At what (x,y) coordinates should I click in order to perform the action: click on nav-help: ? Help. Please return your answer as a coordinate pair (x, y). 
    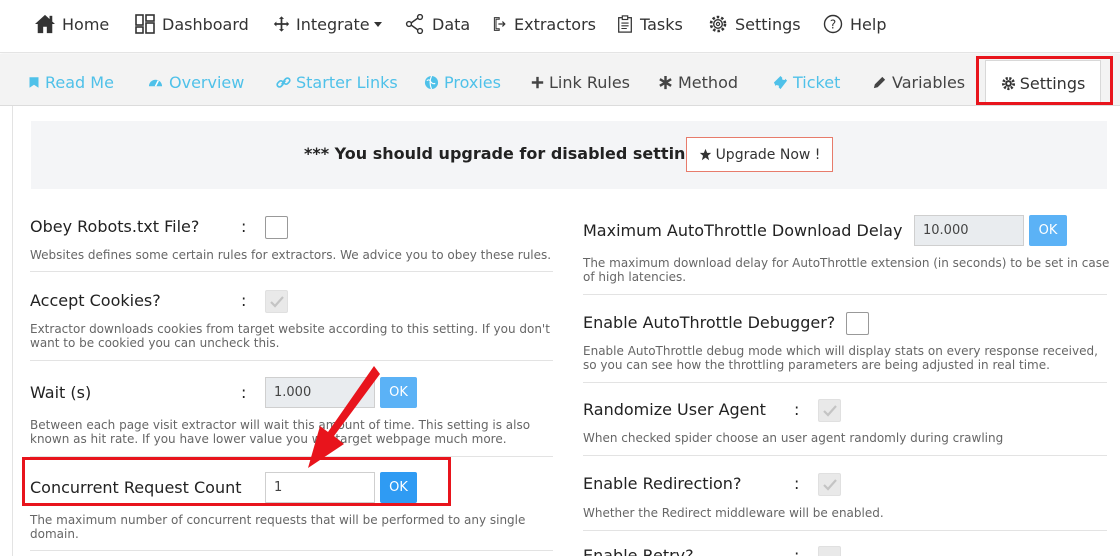
    Looking at the image, I should click on (854, 24).